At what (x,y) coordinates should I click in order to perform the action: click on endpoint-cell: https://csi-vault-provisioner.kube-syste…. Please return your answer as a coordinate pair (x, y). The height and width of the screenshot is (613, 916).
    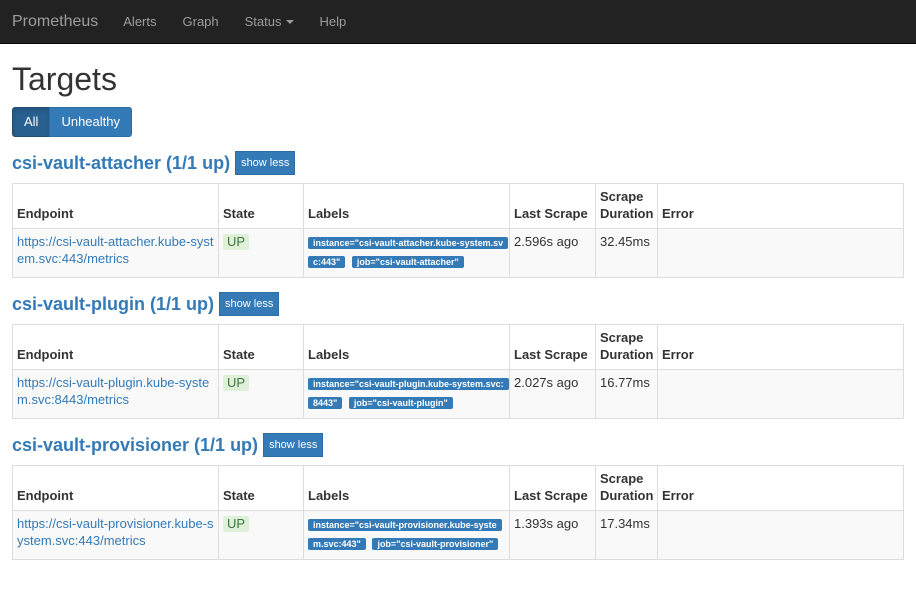
    Looking at the image, I should click on (115, 535).